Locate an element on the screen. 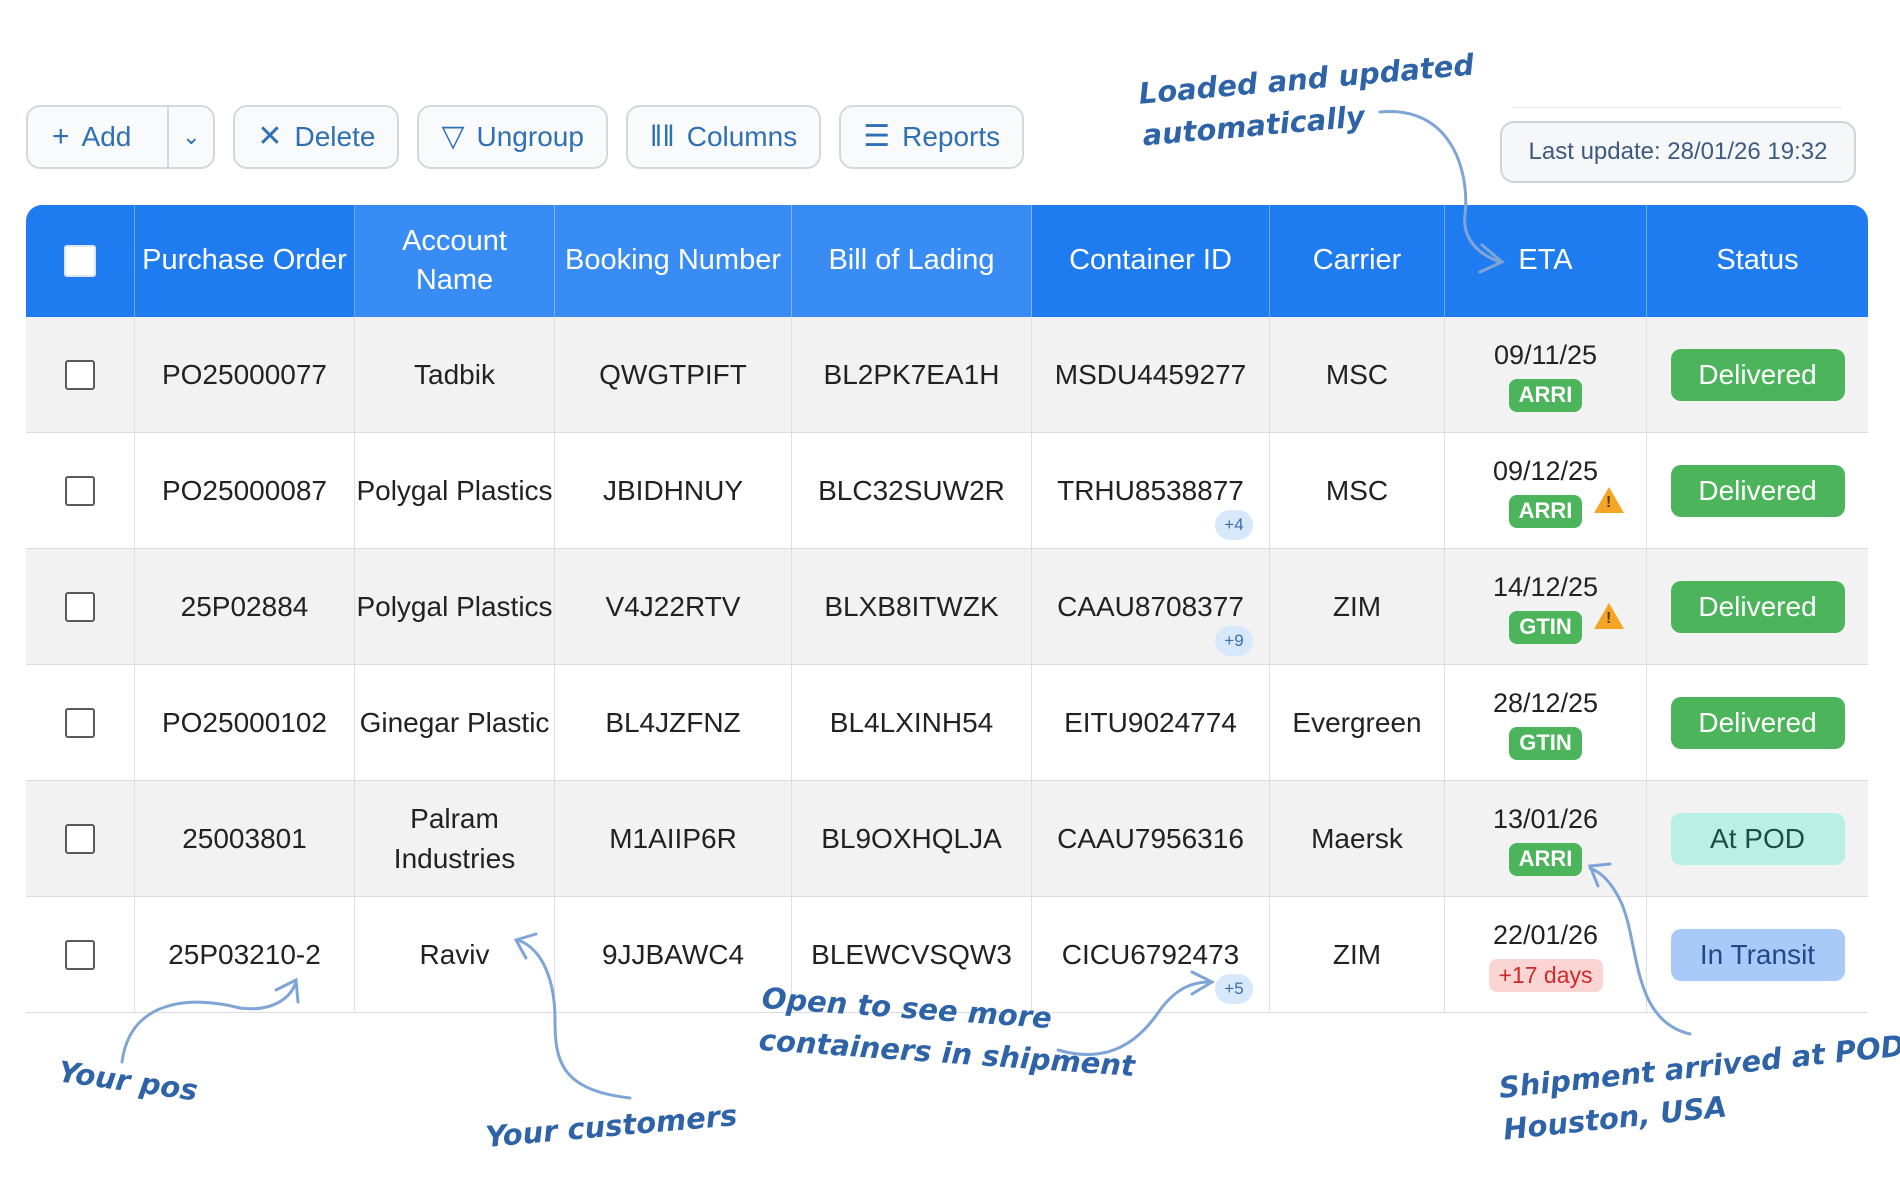  arrow-to-more is located at coordinates (1134, 1018).